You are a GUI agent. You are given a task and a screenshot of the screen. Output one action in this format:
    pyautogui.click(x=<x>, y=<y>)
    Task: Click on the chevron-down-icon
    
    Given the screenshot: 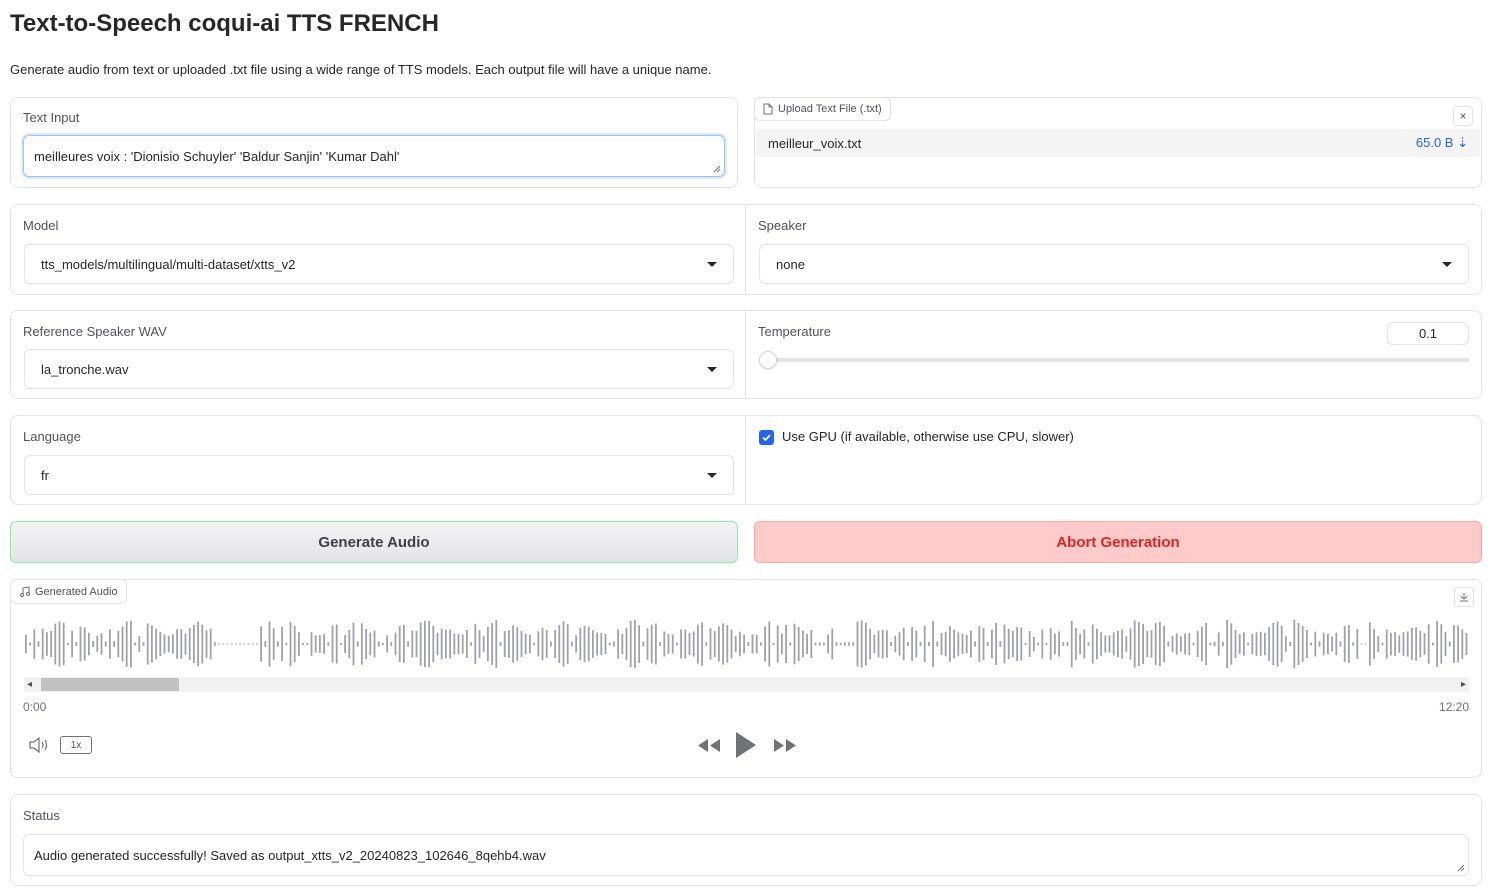 What is the action you would take?
    pyautogui.click(x=1447, y=264)
    